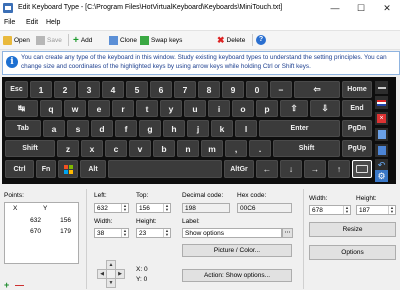 This screenshot has width=400, height=290. Describe the element at coordinates (58, 220) in the screenshot. I see `point-y: 156` at that location.